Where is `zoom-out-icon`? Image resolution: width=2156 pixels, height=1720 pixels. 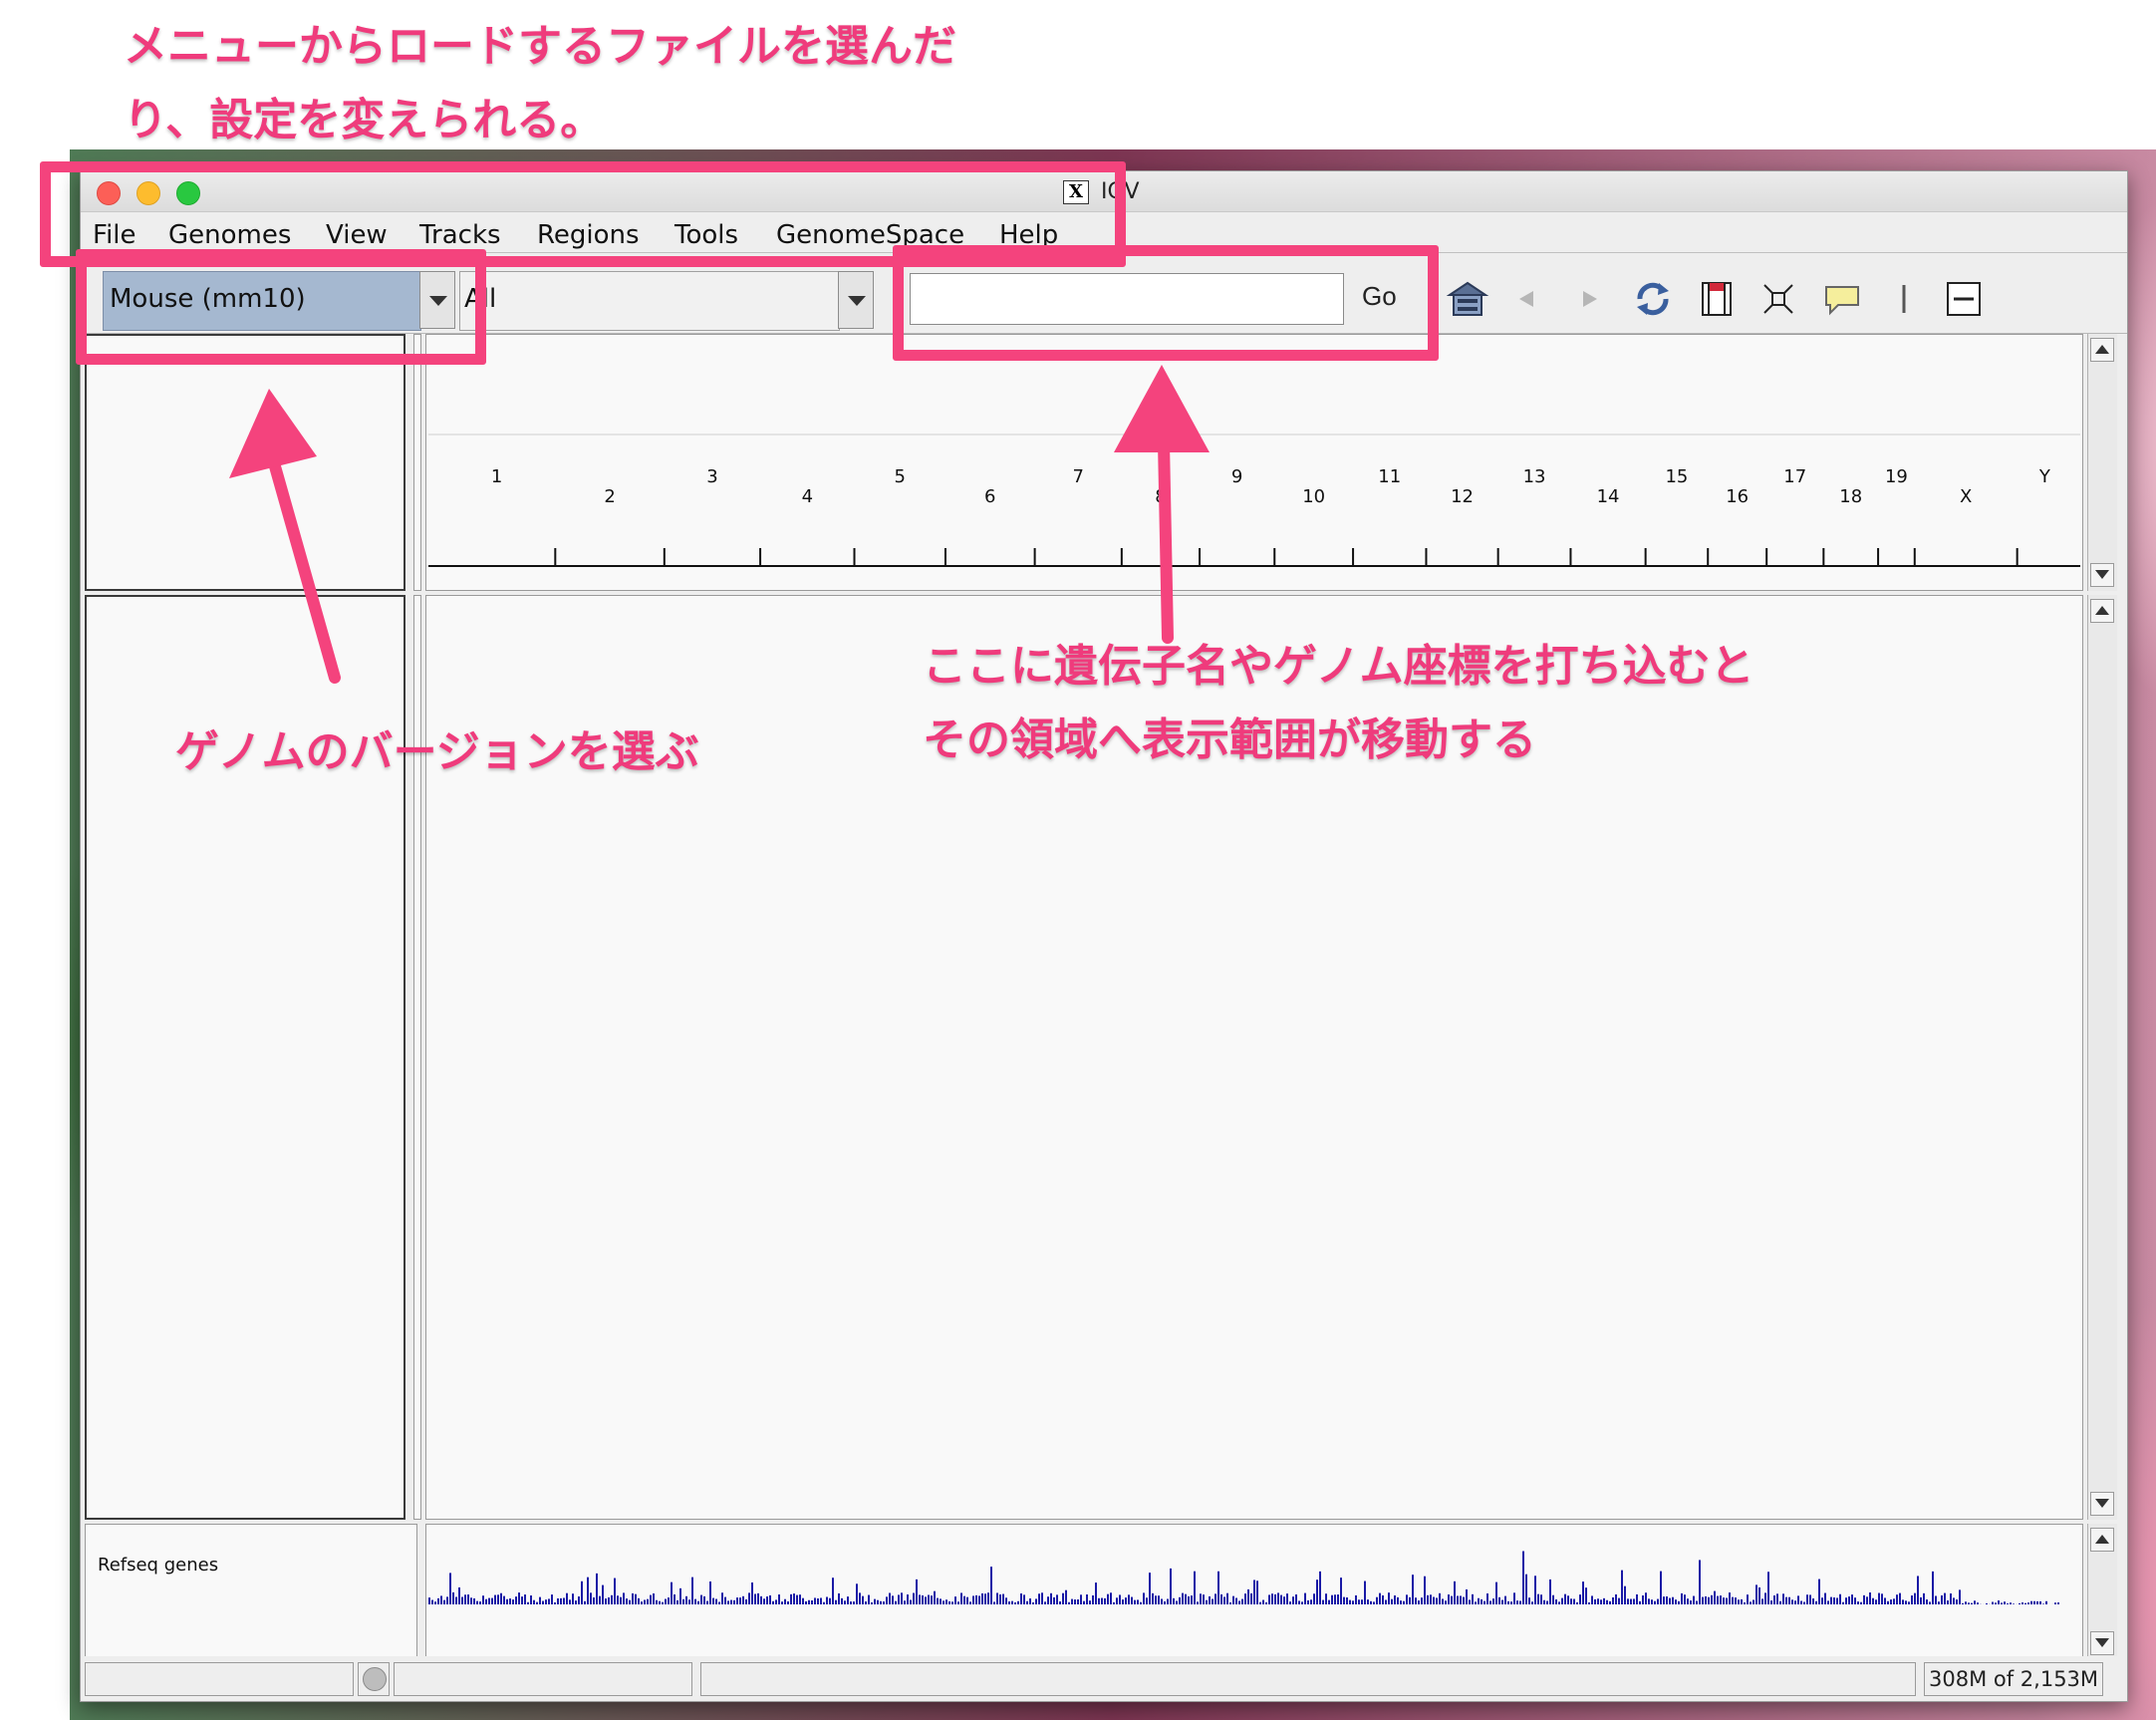
zoom-out-icon is located at coordinates (1964, 299).